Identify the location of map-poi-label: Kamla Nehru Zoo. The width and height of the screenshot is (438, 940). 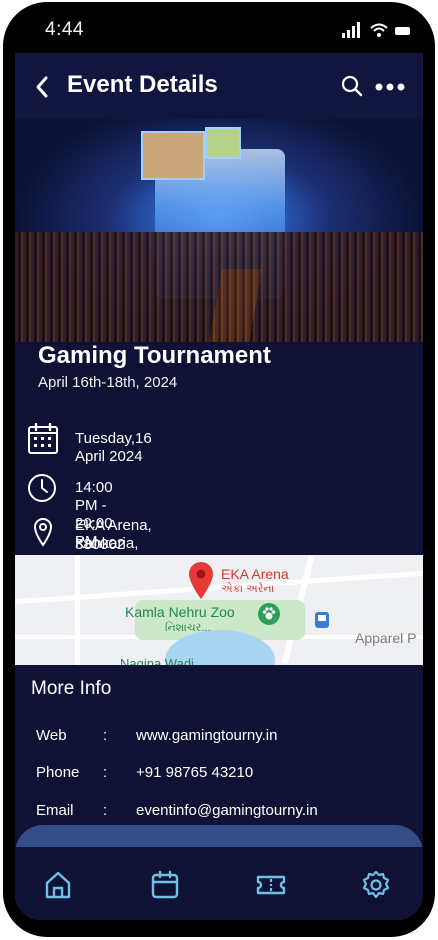
(180, 612).